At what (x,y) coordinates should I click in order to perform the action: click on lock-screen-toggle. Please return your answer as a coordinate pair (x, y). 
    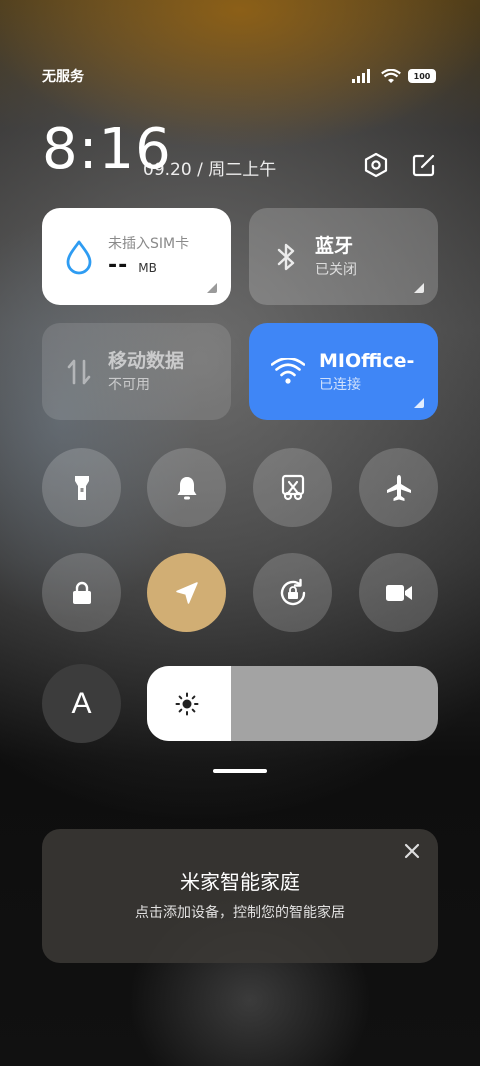
    Looking at the image, I should click on (81, 592).